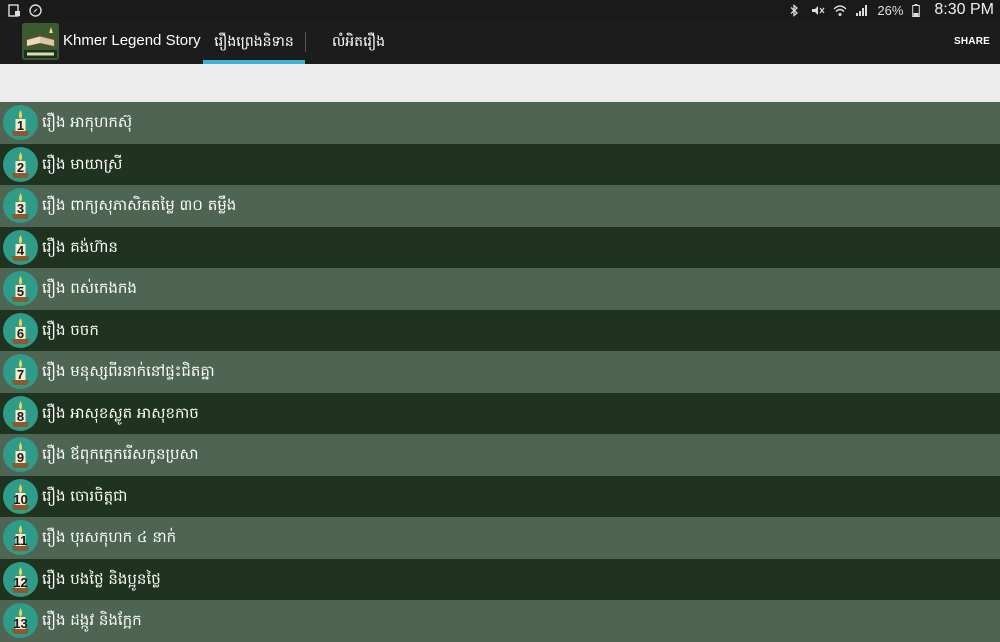  I want to click on story-number-badge: 2, so click(20, 164).